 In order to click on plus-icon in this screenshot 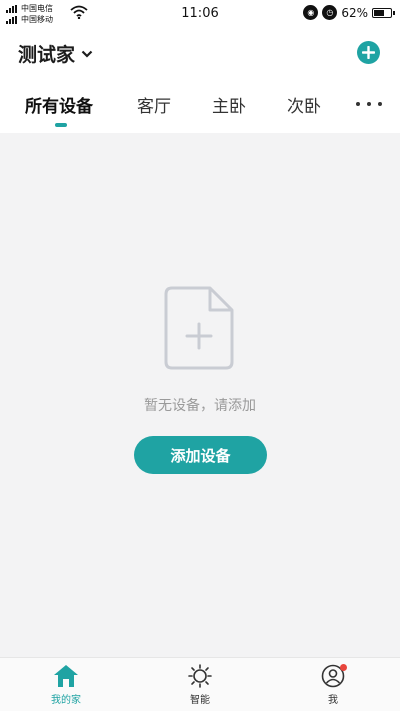, I will do `click(368, 52)`.